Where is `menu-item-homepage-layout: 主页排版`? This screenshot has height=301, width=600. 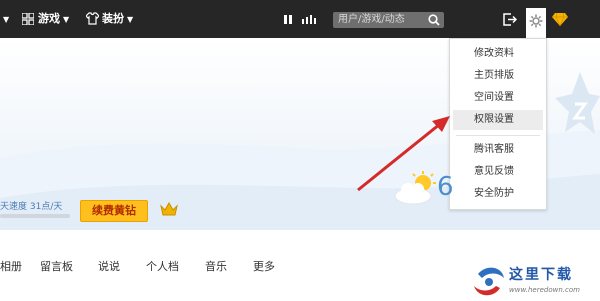
menu-item-homepage-layout: 主页排版 is located at coordinates (498, 76).